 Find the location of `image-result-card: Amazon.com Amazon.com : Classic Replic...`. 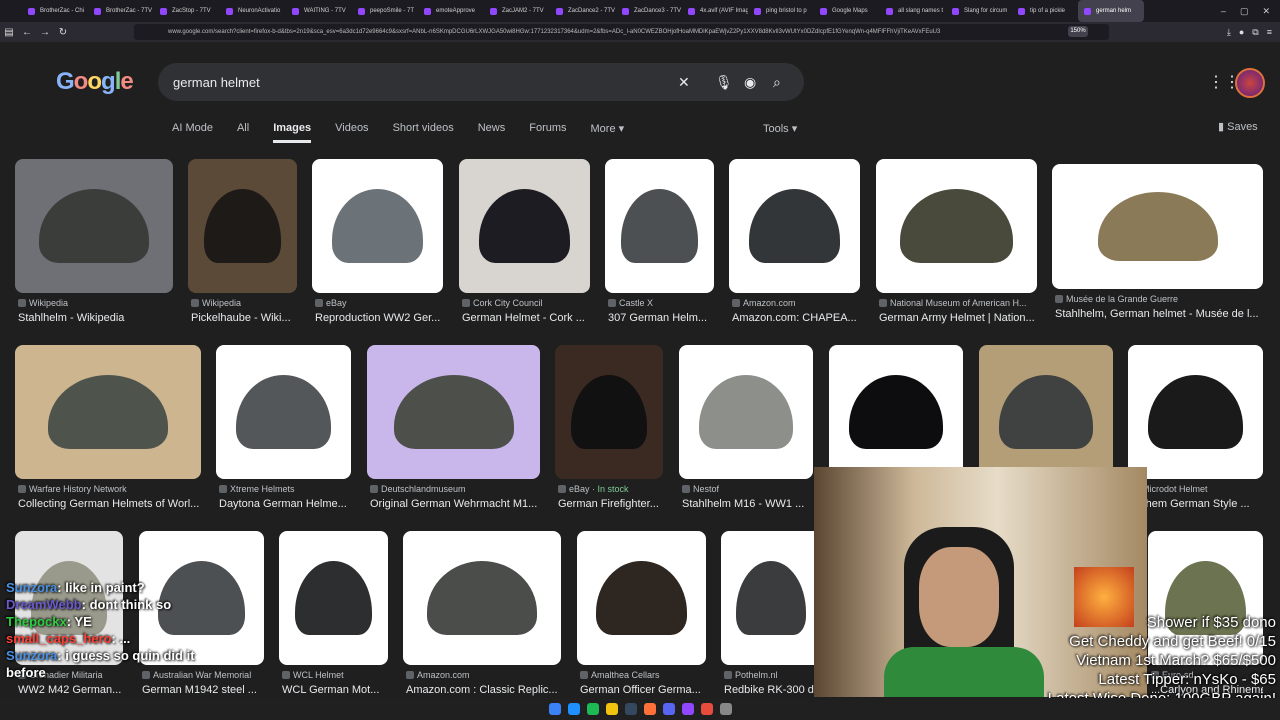

image-result-card: Amazon.com Amazon.com : Classic Replic... is located at coordinates (482, 614).